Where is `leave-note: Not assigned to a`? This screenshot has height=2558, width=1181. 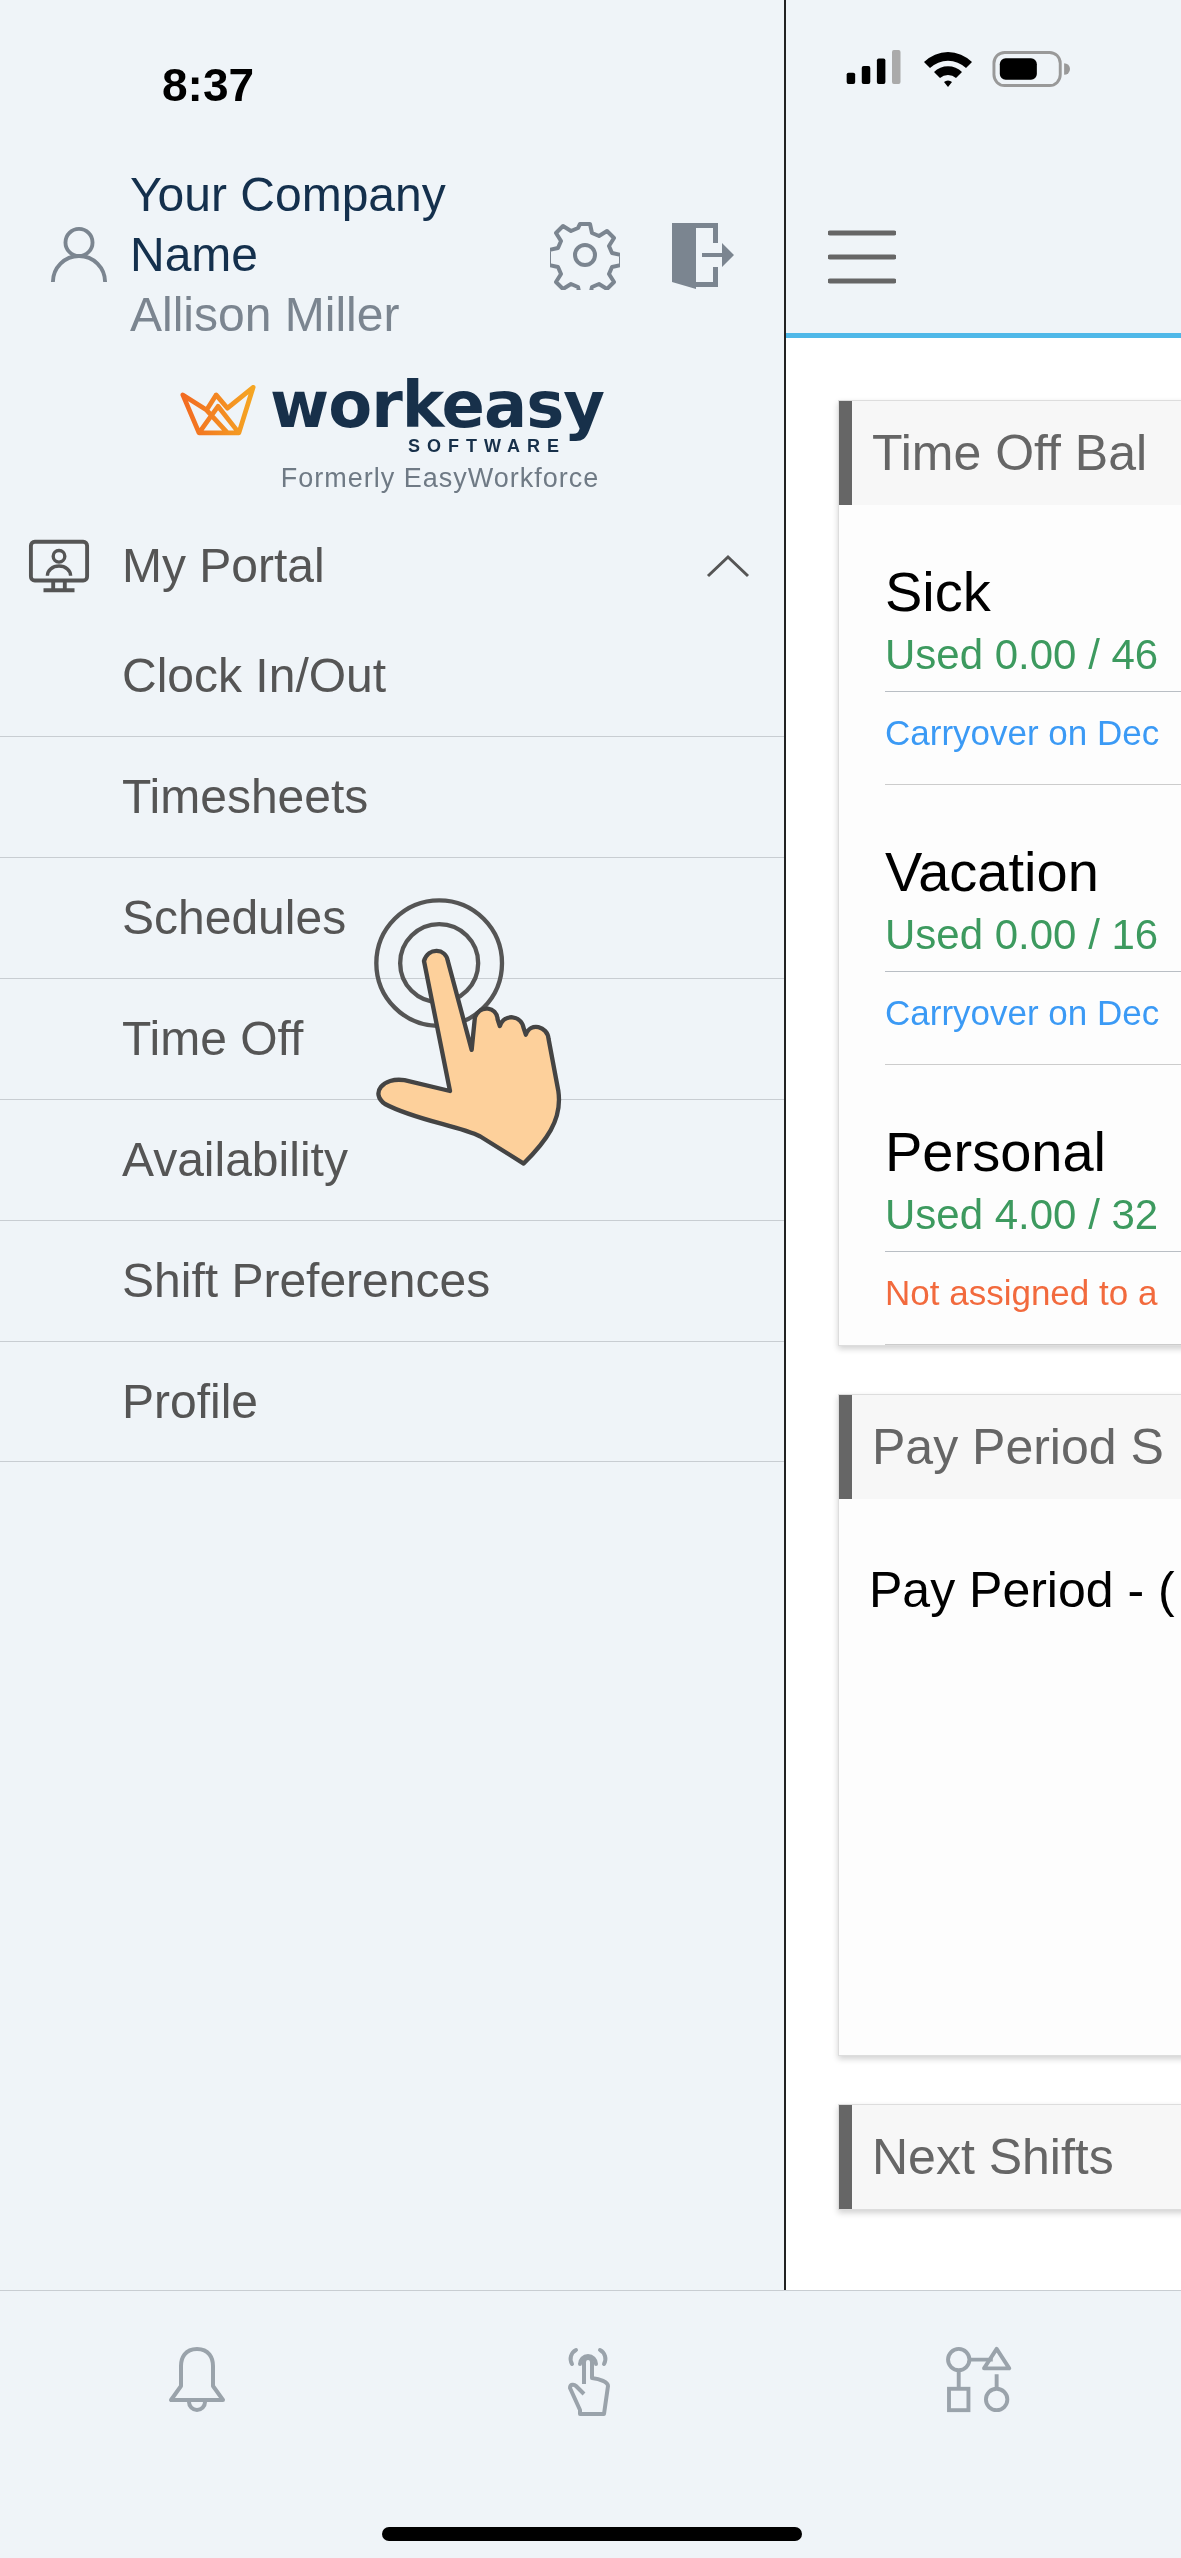
leave-note: Not assigned to a is located at coordinates (1022, 1293).